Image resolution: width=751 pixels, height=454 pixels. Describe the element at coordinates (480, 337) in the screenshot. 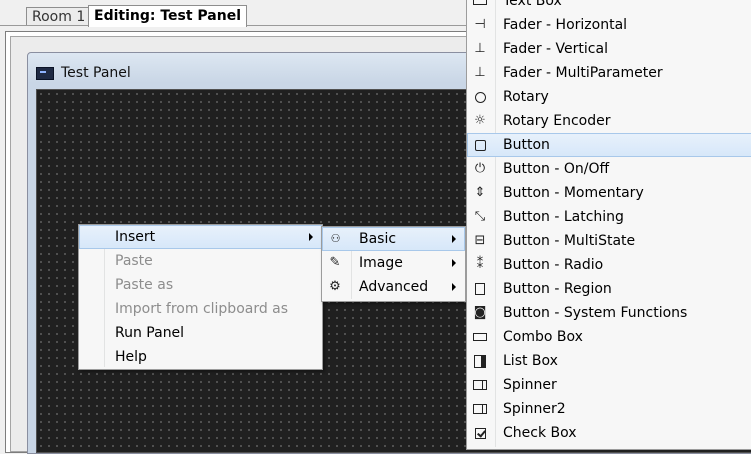

I see `combo-box-icon` at that location.